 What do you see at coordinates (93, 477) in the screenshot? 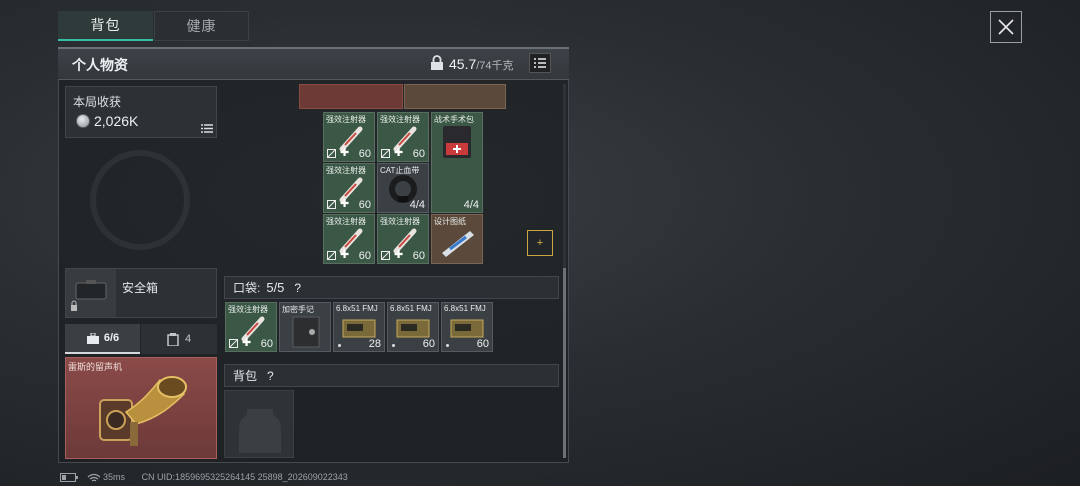
I see `wifi-icon` at bounding box center [93, 477].